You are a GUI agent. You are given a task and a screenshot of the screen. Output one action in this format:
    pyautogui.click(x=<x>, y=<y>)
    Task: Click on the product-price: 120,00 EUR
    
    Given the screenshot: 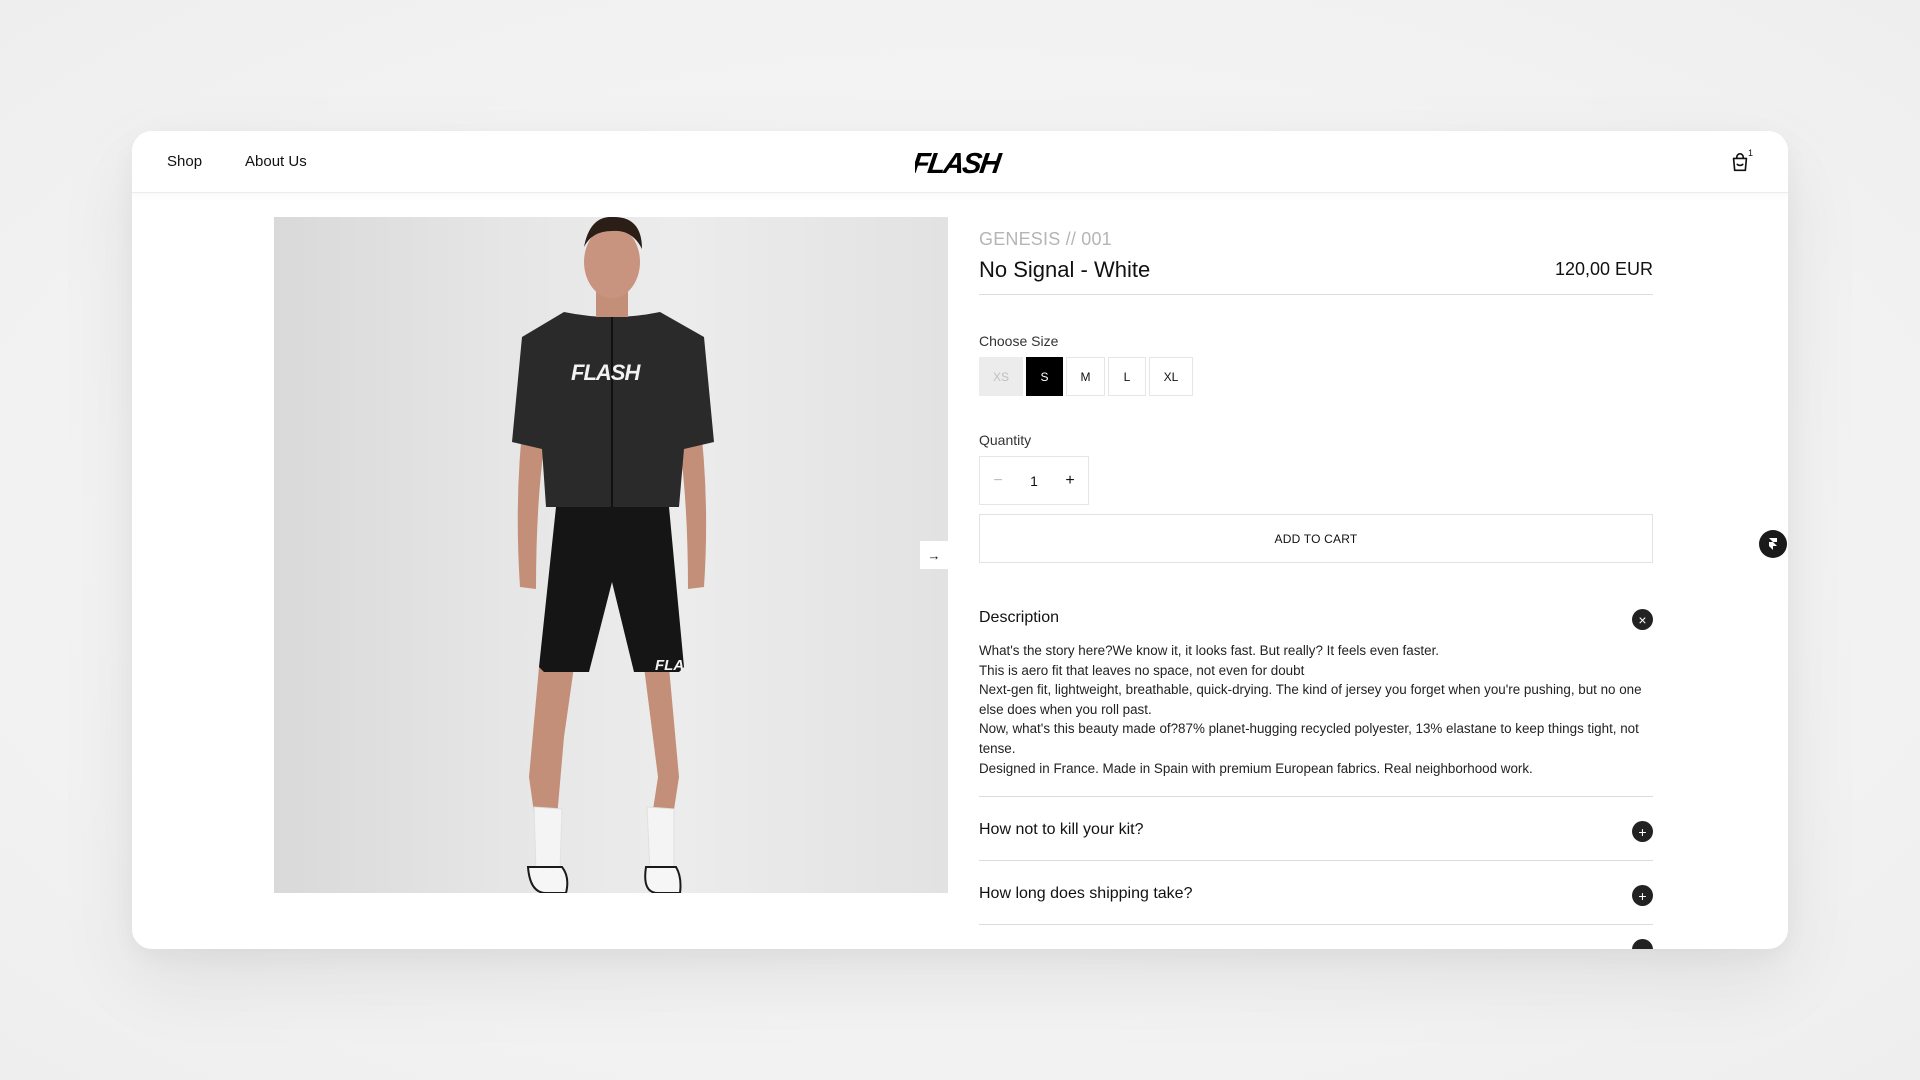 What is the action you would take?
    pyautogui.click(x=1603, y=269)
    